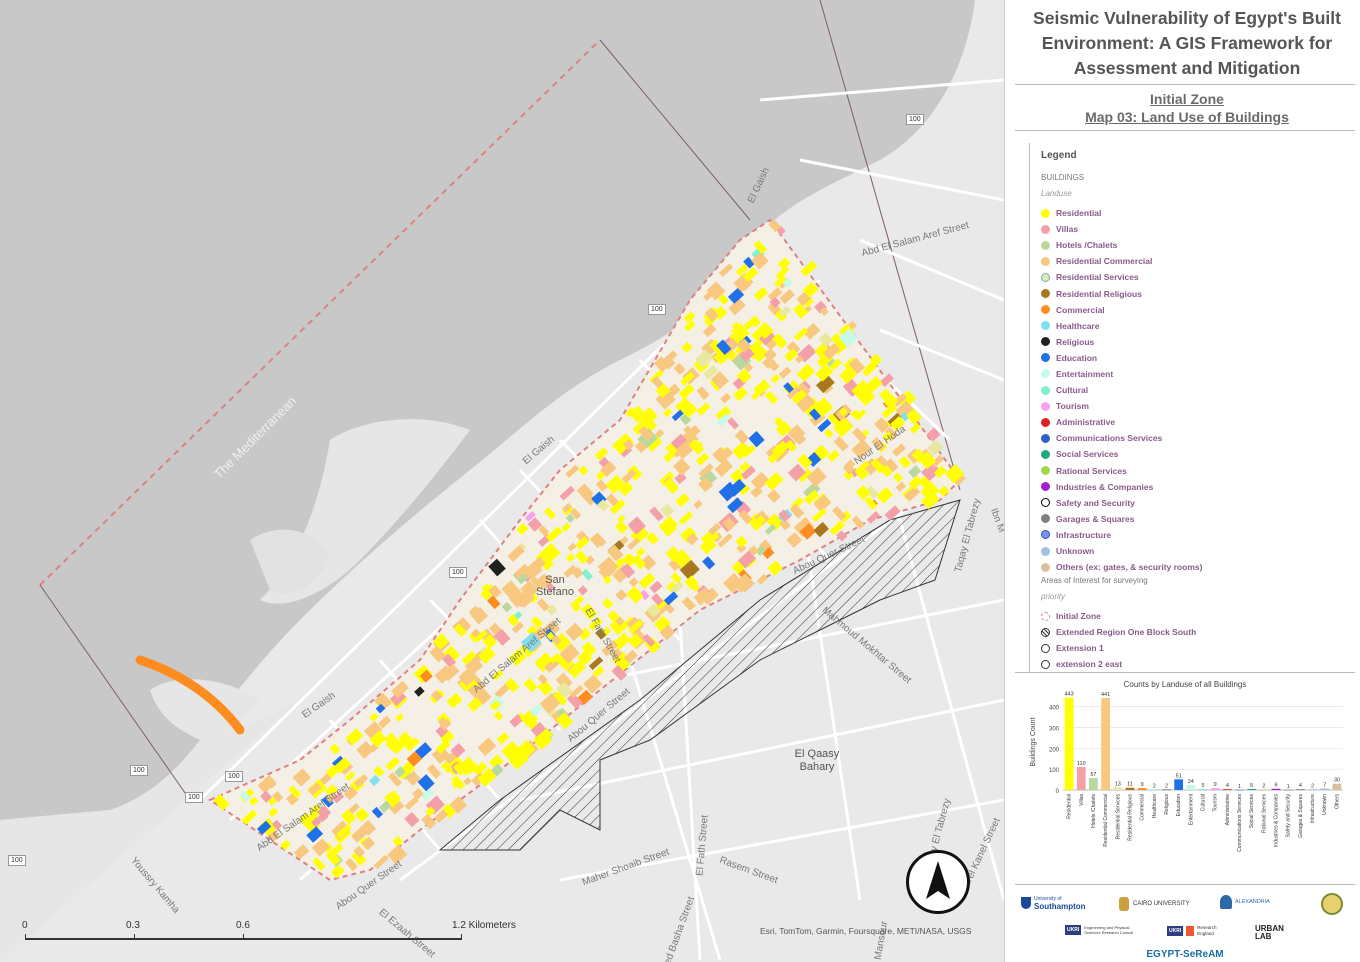 This screenshot has height=962, width=1360. I want to click on legend-item: Residential Commercial, so click(1195, 261).